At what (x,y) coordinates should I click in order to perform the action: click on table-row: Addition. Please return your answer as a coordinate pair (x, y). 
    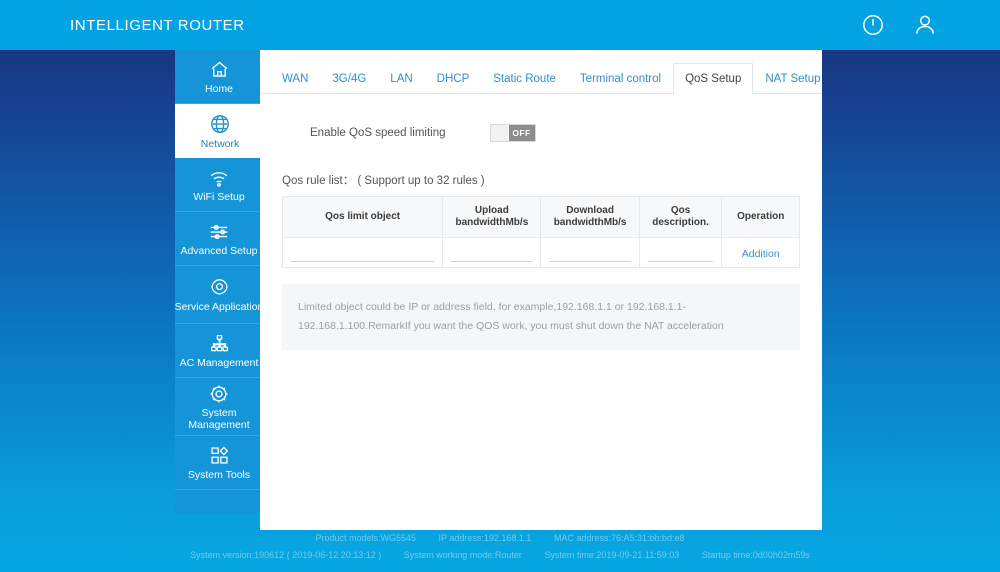
    Looking at the image, I should click on (540, 252).